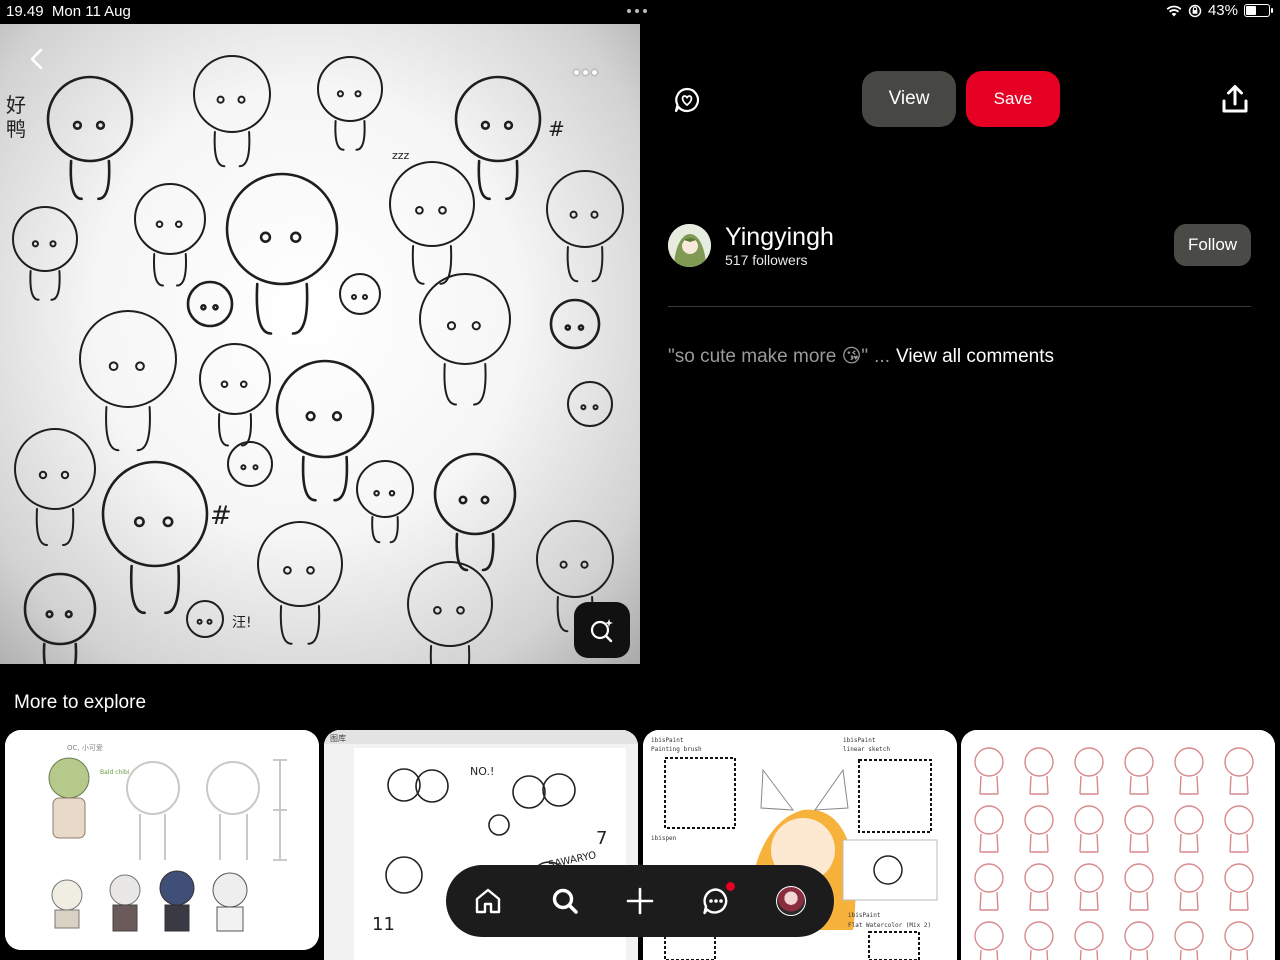 Image resolution: width=1280 pixels, height=960 pixels. I want to click on creator-followers: 517 followers, so click(766, 260).